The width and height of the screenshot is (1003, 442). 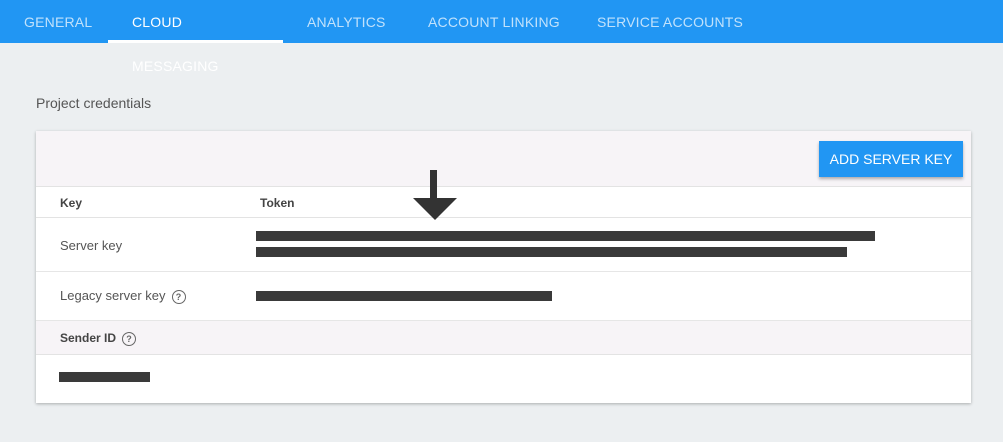 What do you see at coordinates (113, 295) in the screenshot?
I see `row-label: Legacy server key` at bounding box center [113, 295].